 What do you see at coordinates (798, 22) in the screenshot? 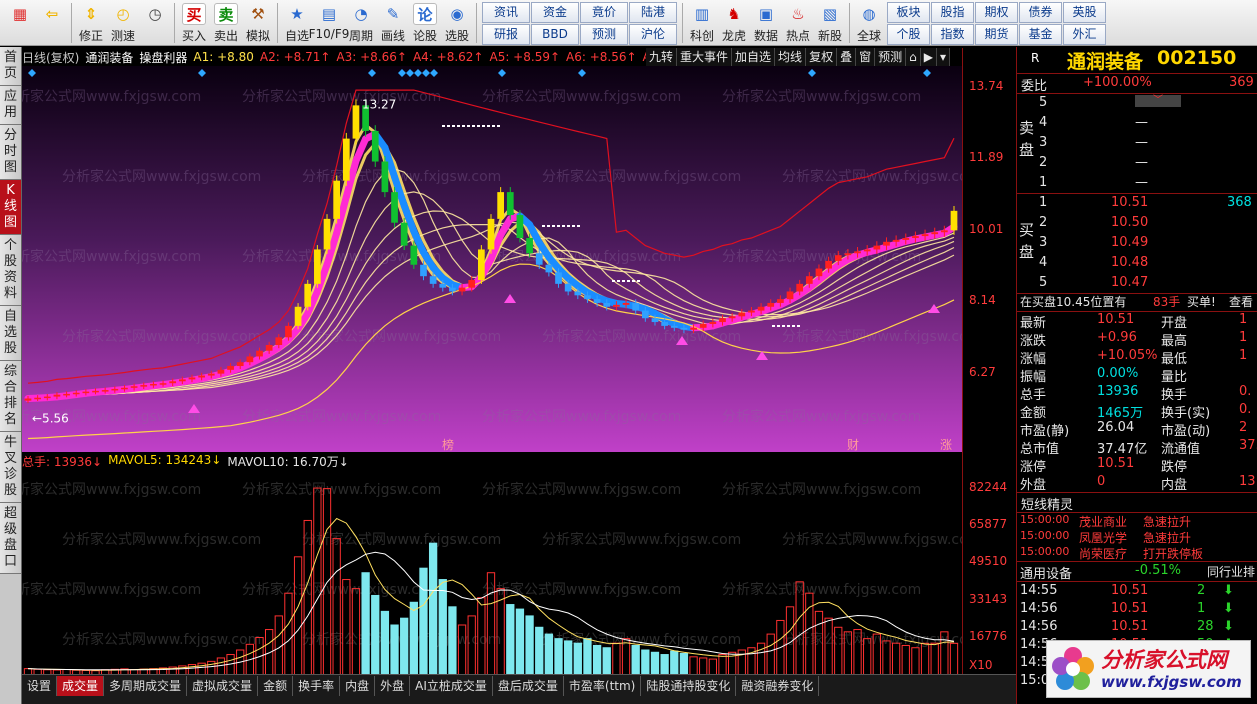
I see `热点-button: ♨ 热点` at bounding box center [798, 22].